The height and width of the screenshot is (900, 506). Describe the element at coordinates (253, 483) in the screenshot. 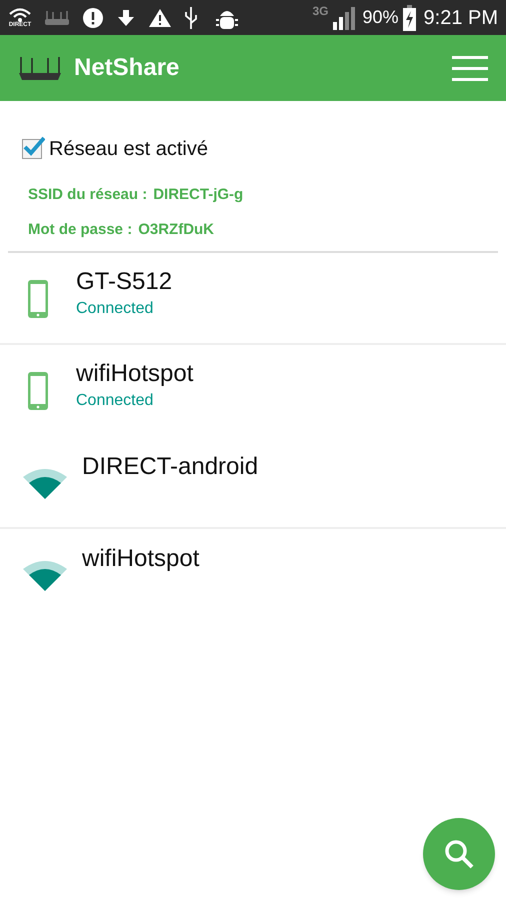

I see `device-item: DIRECT-android` at that location.